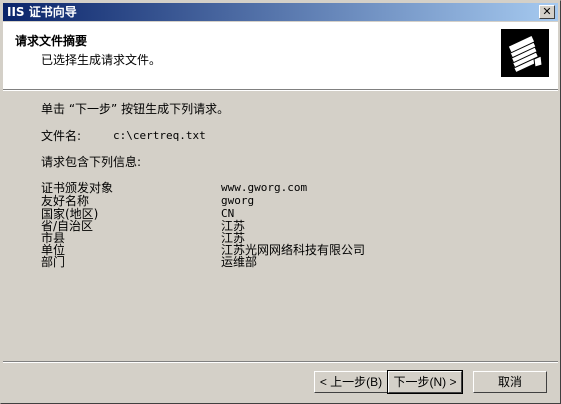  I want to click on field-value: gworg, so click(238, 200).